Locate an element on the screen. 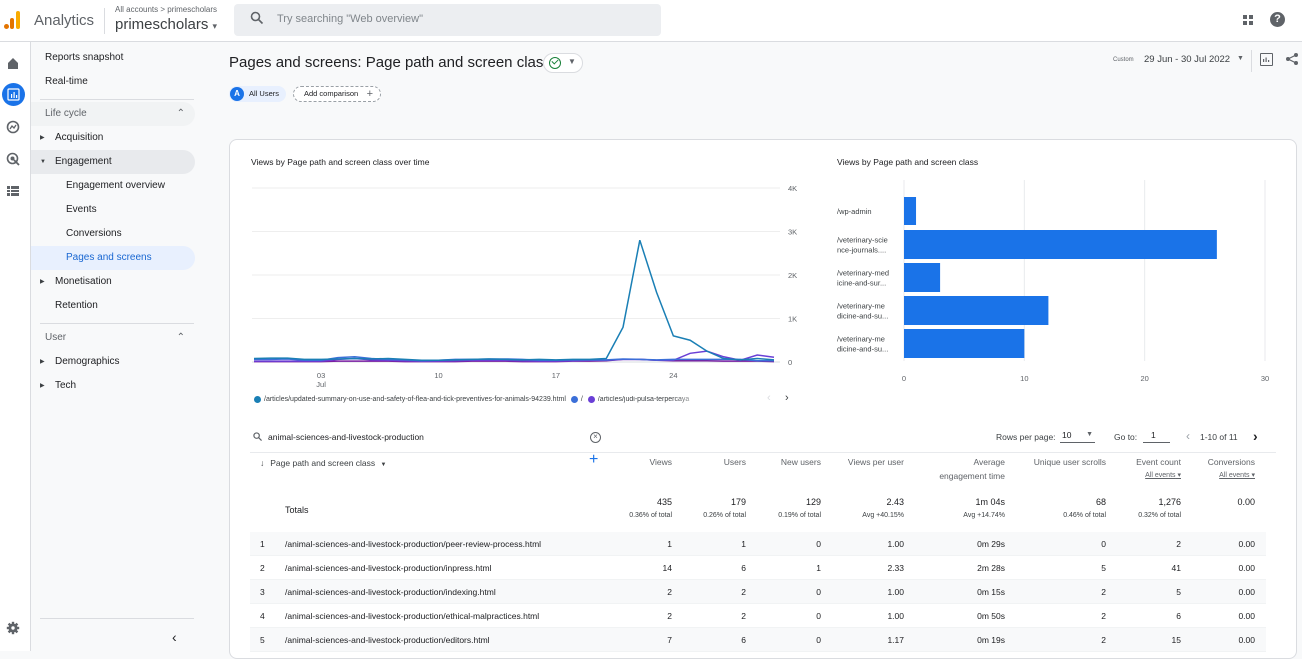 Image resolution: width=1302 pixels, height=659 pixels. apps-icon is located at coordinates (1248, 20).